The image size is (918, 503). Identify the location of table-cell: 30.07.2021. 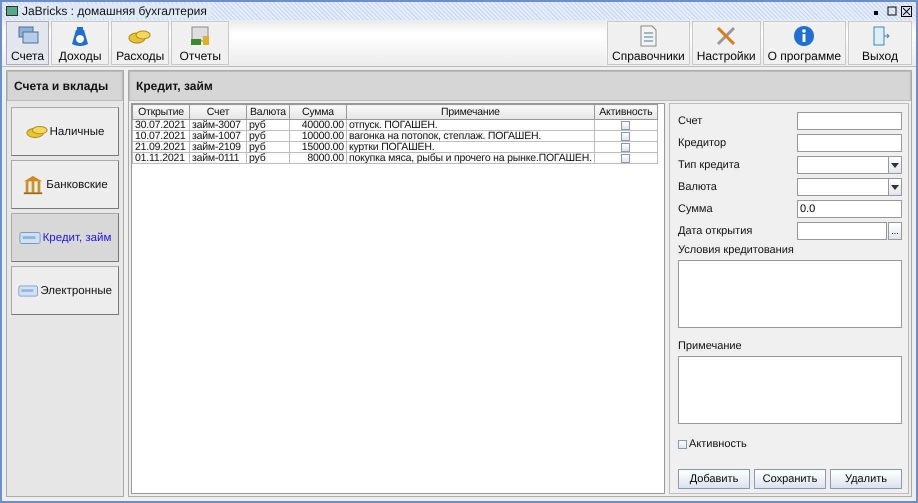
(161, 125).